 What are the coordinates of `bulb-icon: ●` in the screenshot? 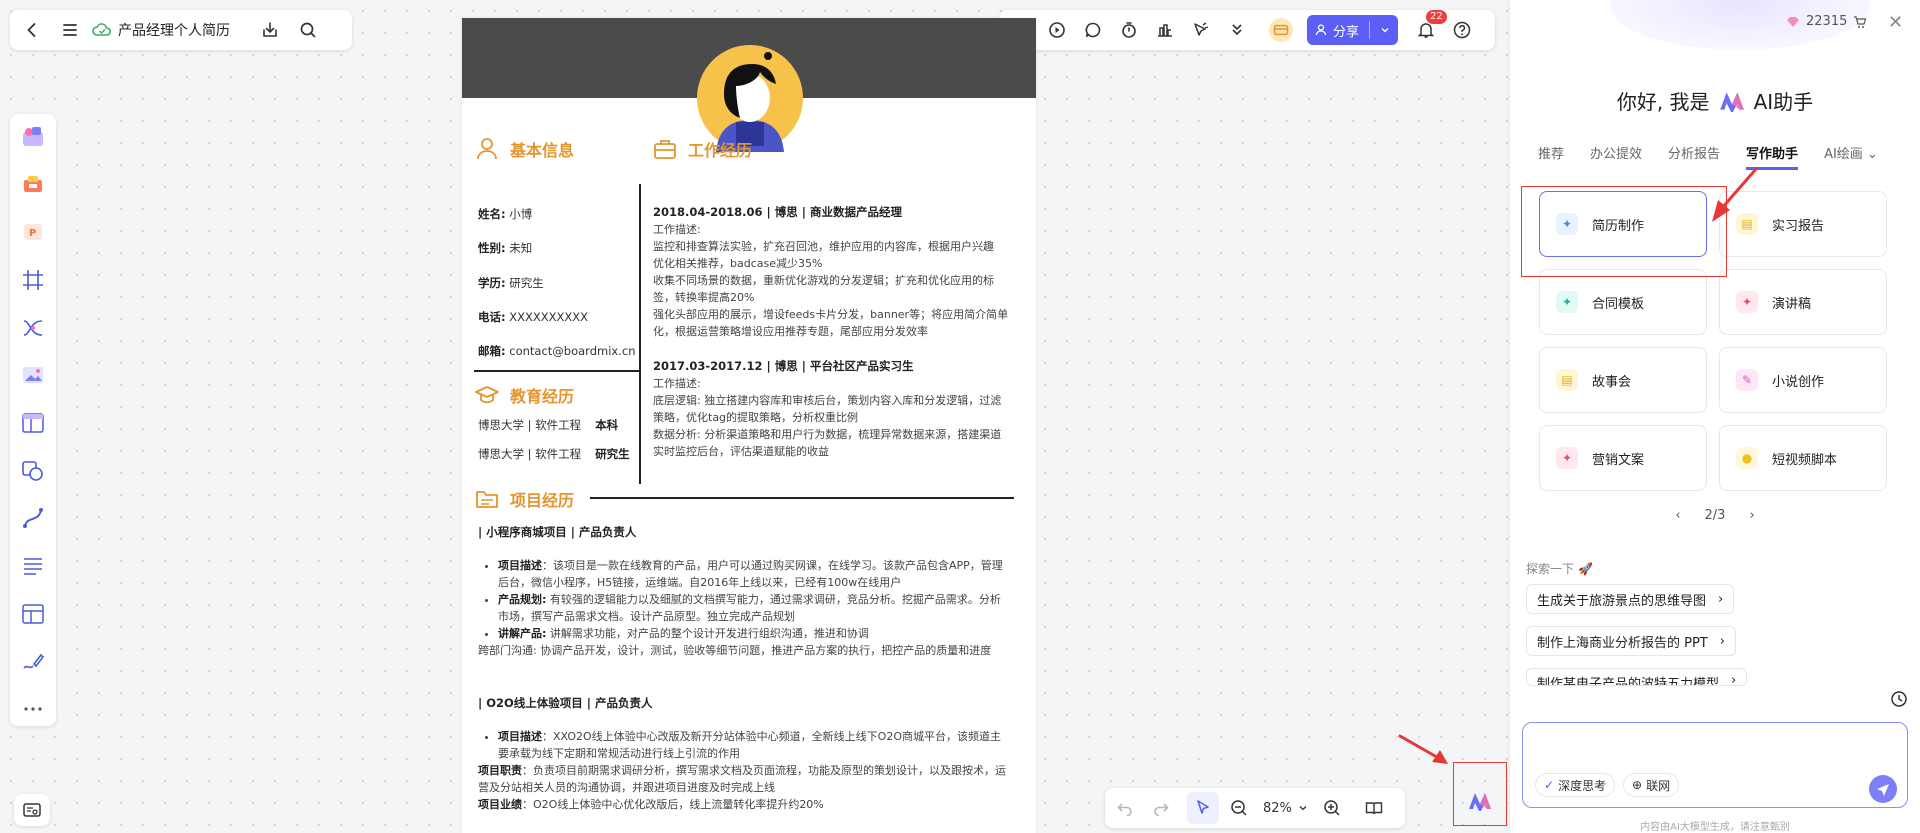 It's located at (1747, 458).